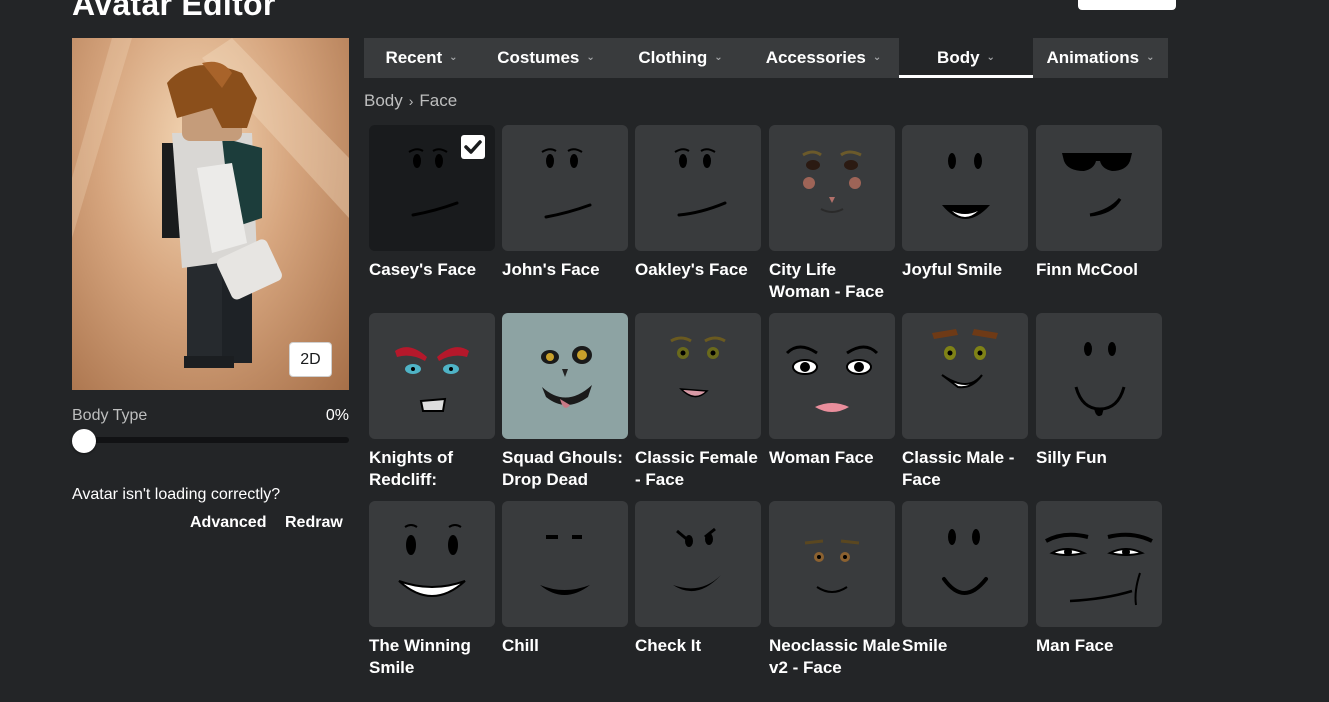 This screenshot has height=702, width=1329. I want to click on tab-body: Body ⌄, so click(966, 58).